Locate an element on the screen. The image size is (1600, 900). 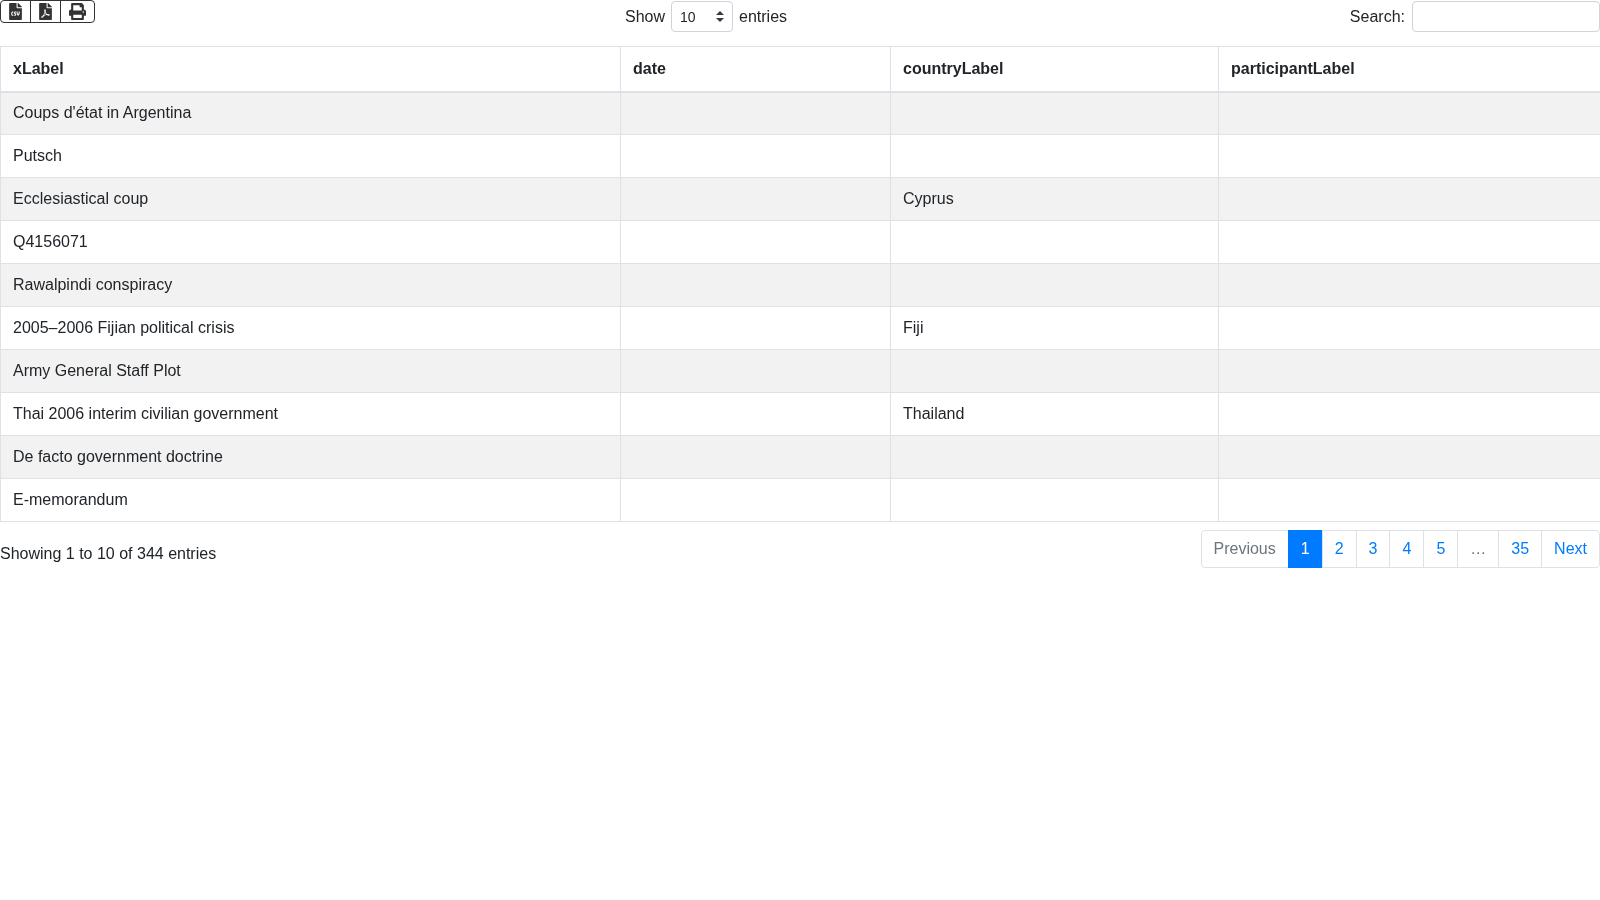
column-header: participantLabel is located at coordinates (1409, 69).